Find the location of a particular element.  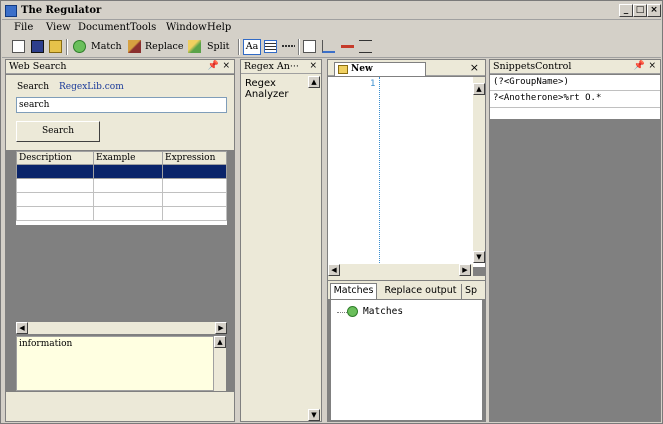

analyzer-vscrollbar: ▲ ▼ is located at coordinates (314, 248).